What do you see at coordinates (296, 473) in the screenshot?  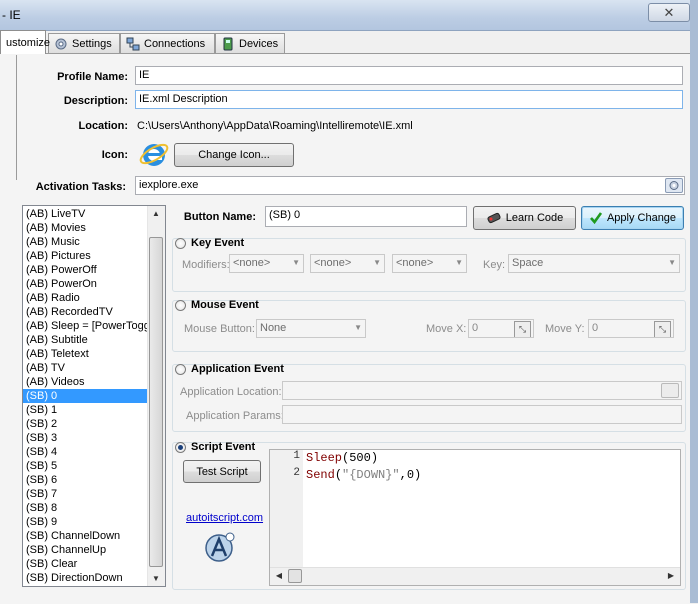 I see `line-number: 2` at bounding box center [296, 473].